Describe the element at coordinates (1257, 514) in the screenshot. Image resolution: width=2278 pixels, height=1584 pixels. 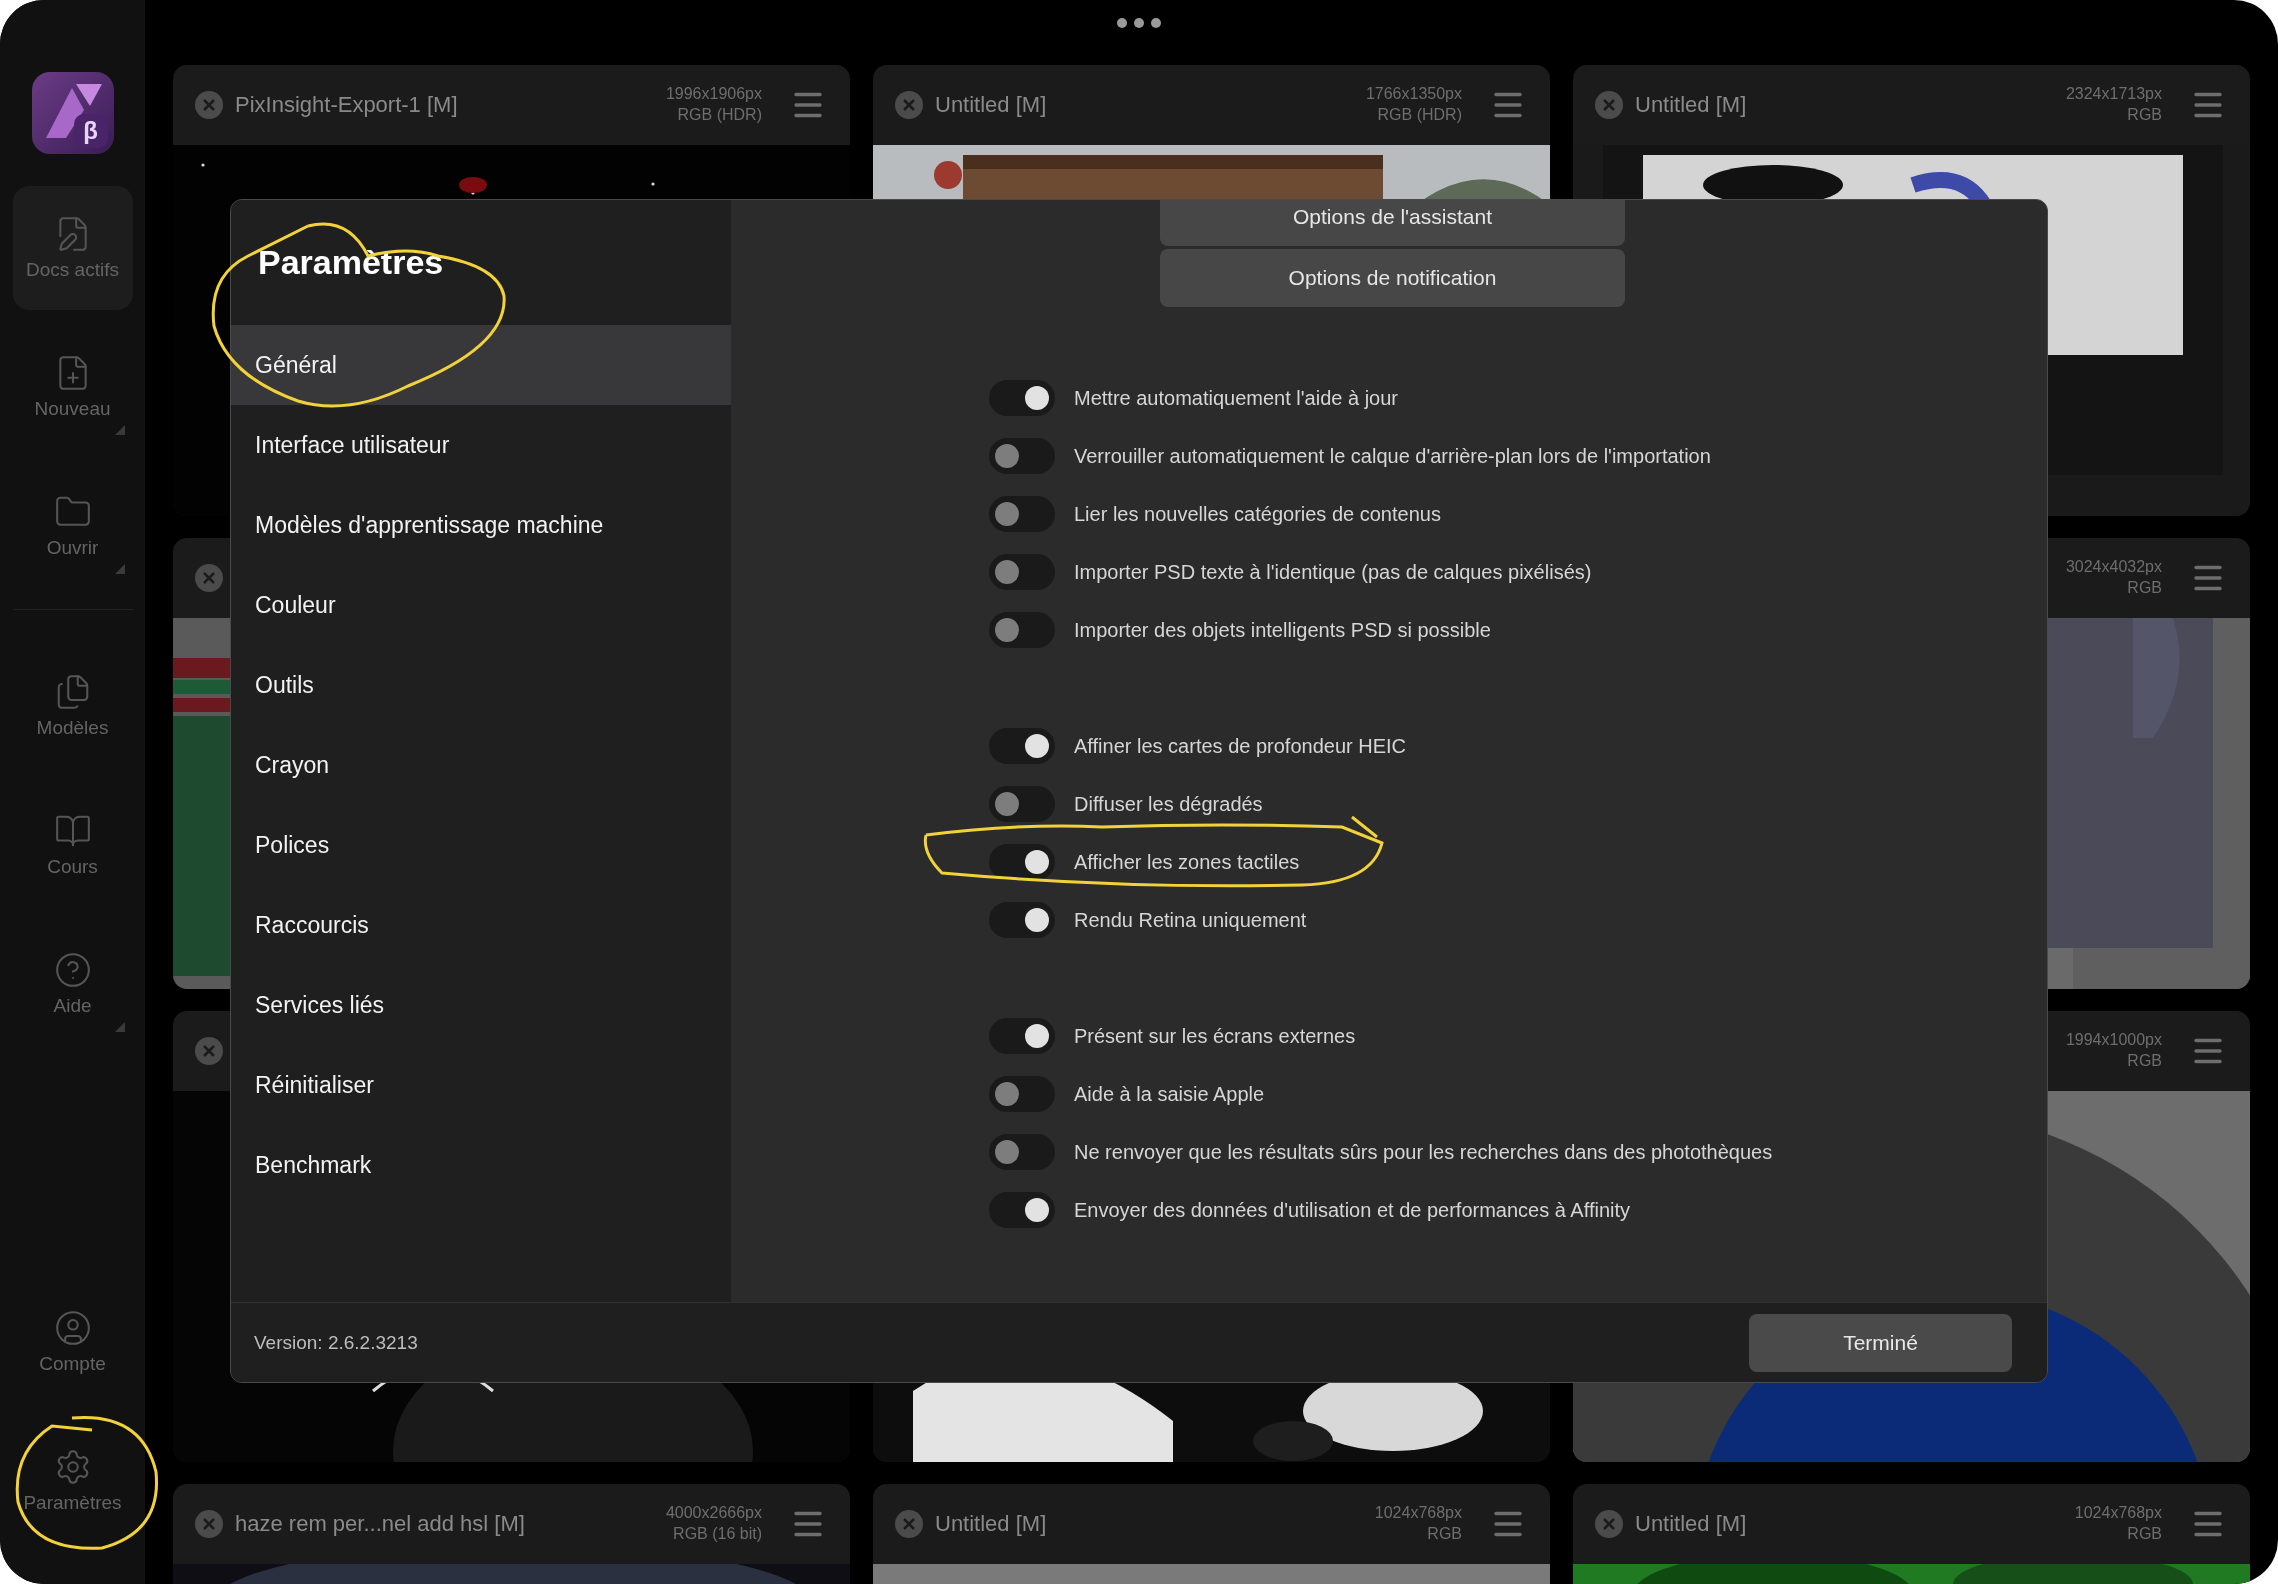
I see `setting-label: Lier les nouvelles catégories de contenus` at that location.